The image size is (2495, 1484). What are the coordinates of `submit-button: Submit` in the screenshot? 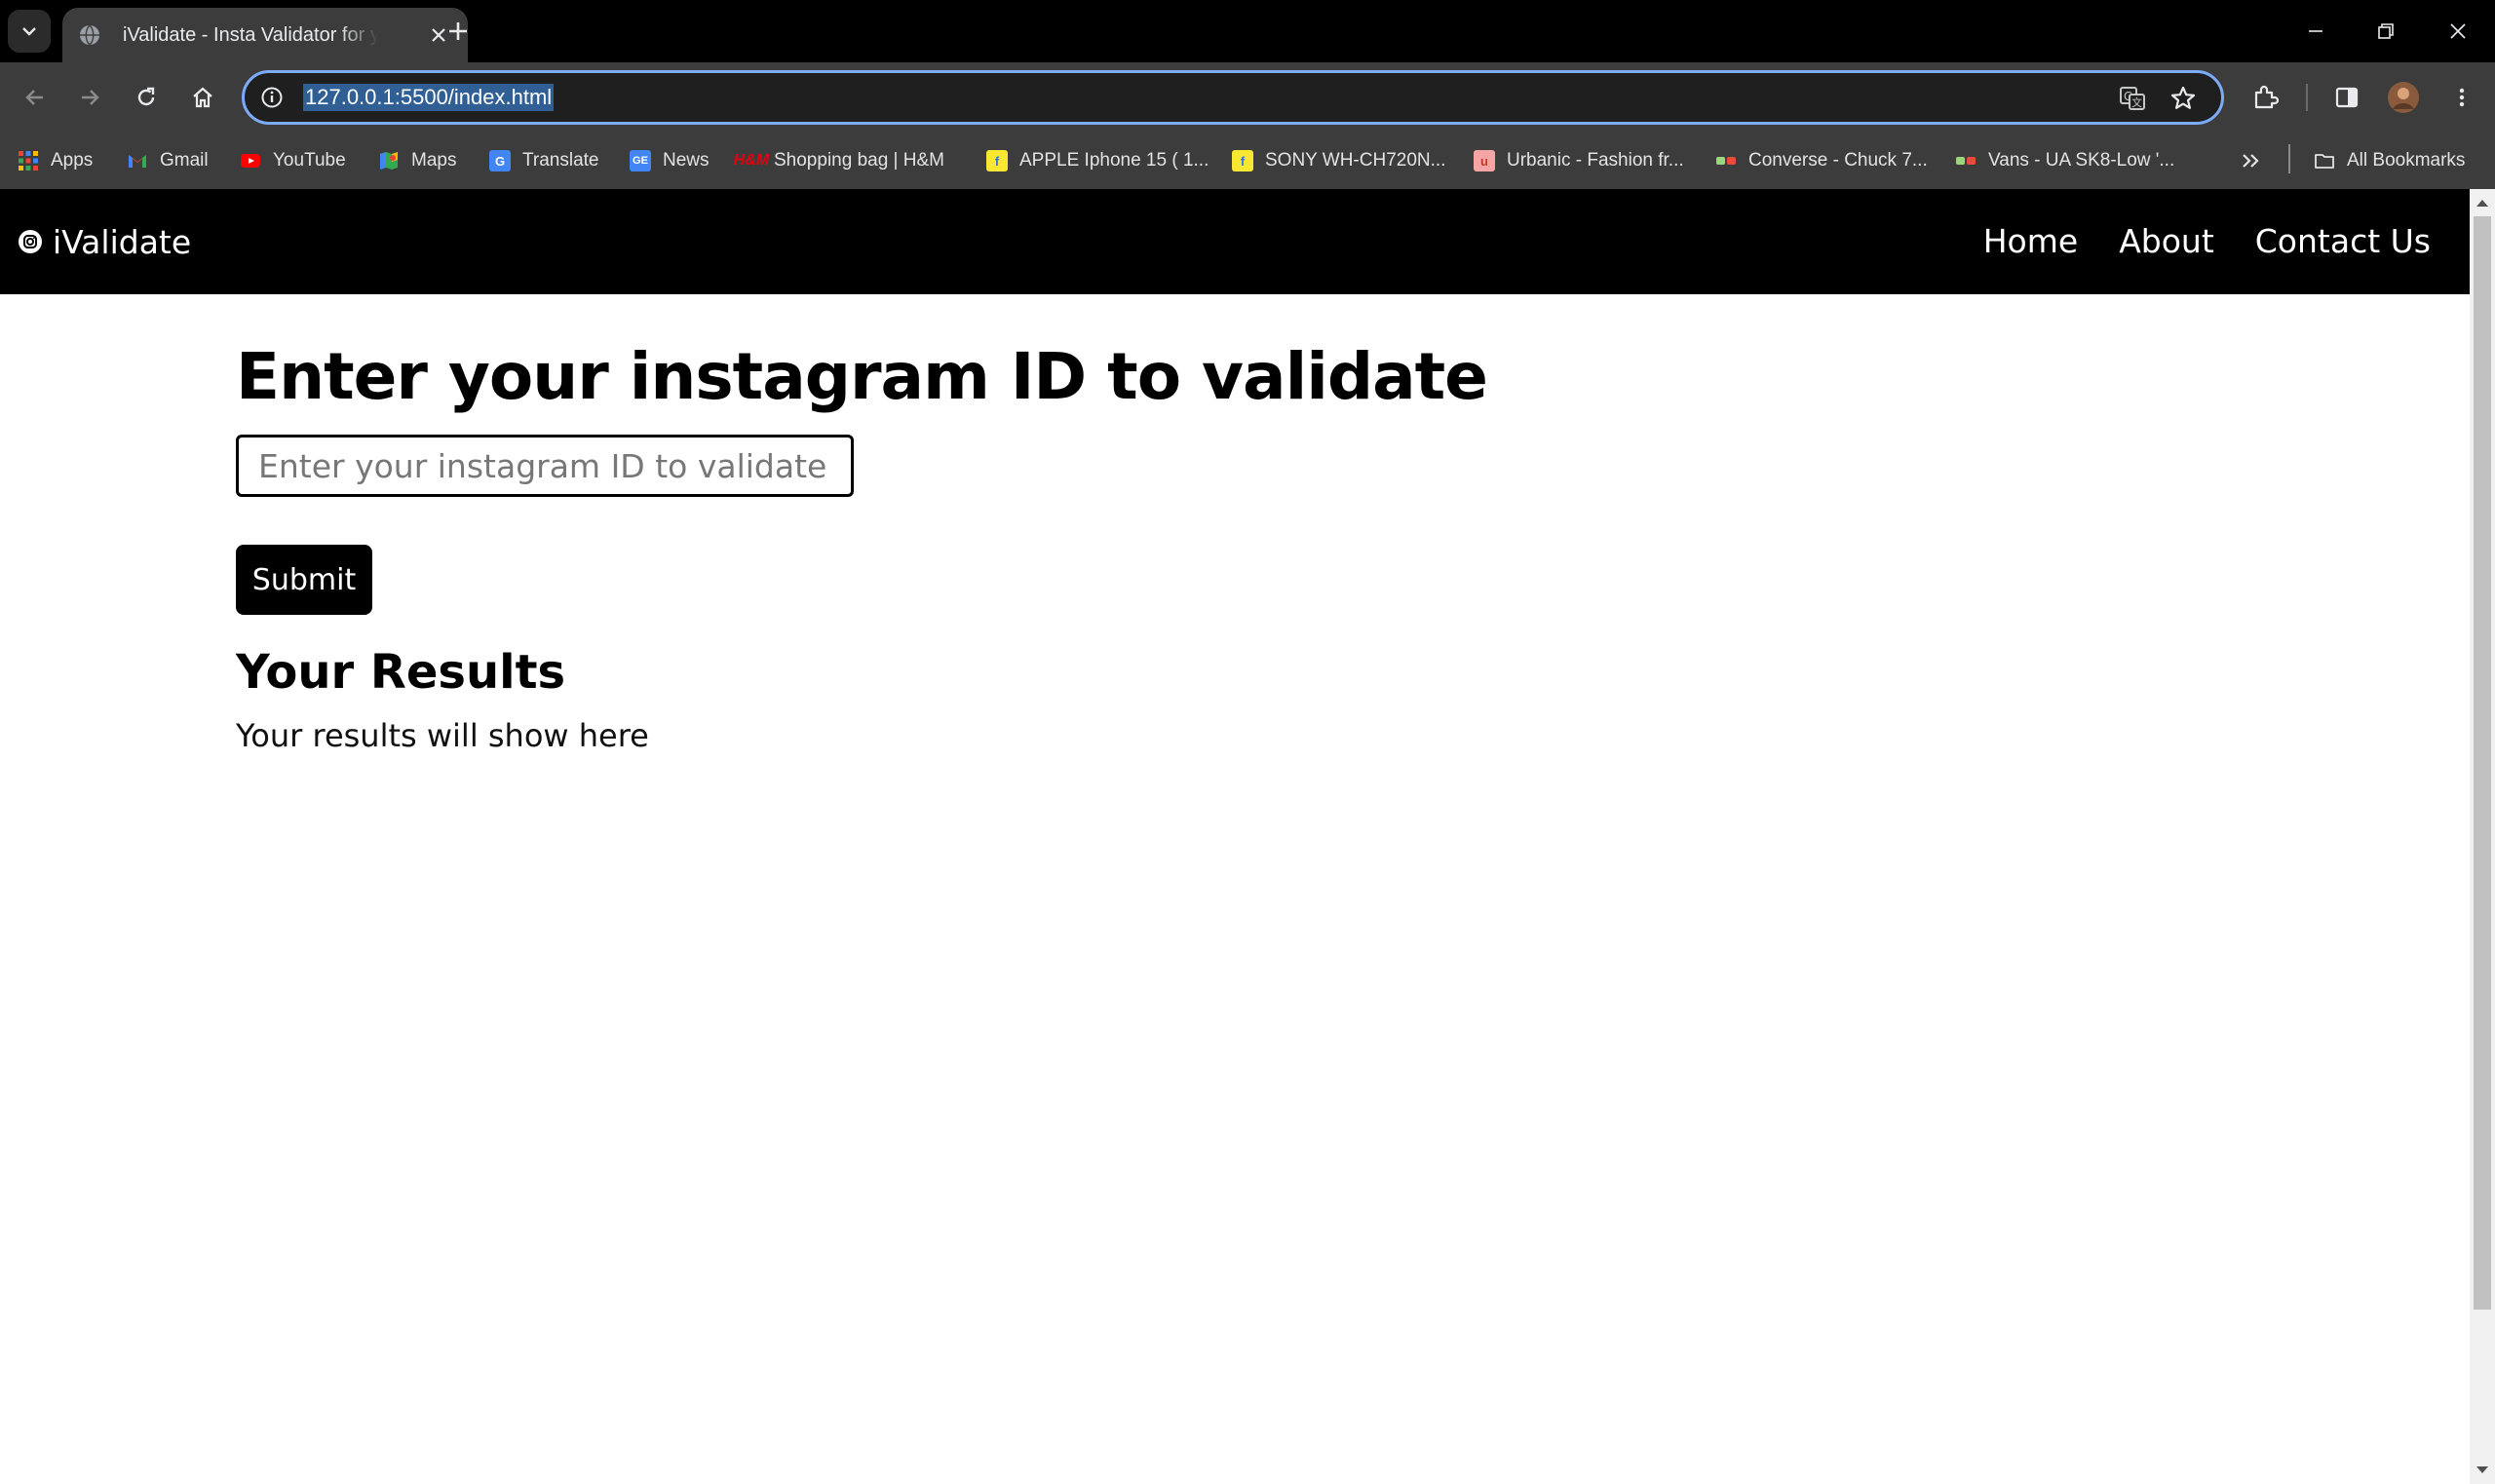 It's located at (304, 580).